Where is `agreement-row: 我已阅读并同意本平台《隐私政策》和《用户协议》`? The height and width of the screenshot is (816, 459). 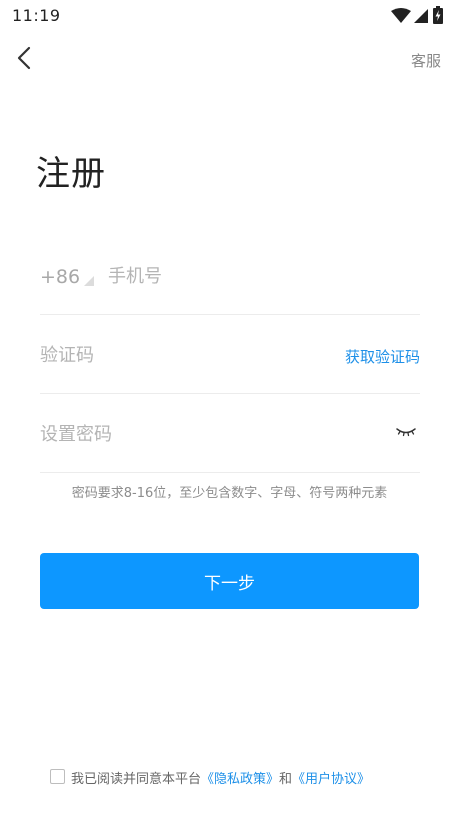 agreement-row: 我已阅读并同意本平台《隐私政策》和《用户协议》 is located at coordinates (250, 777).